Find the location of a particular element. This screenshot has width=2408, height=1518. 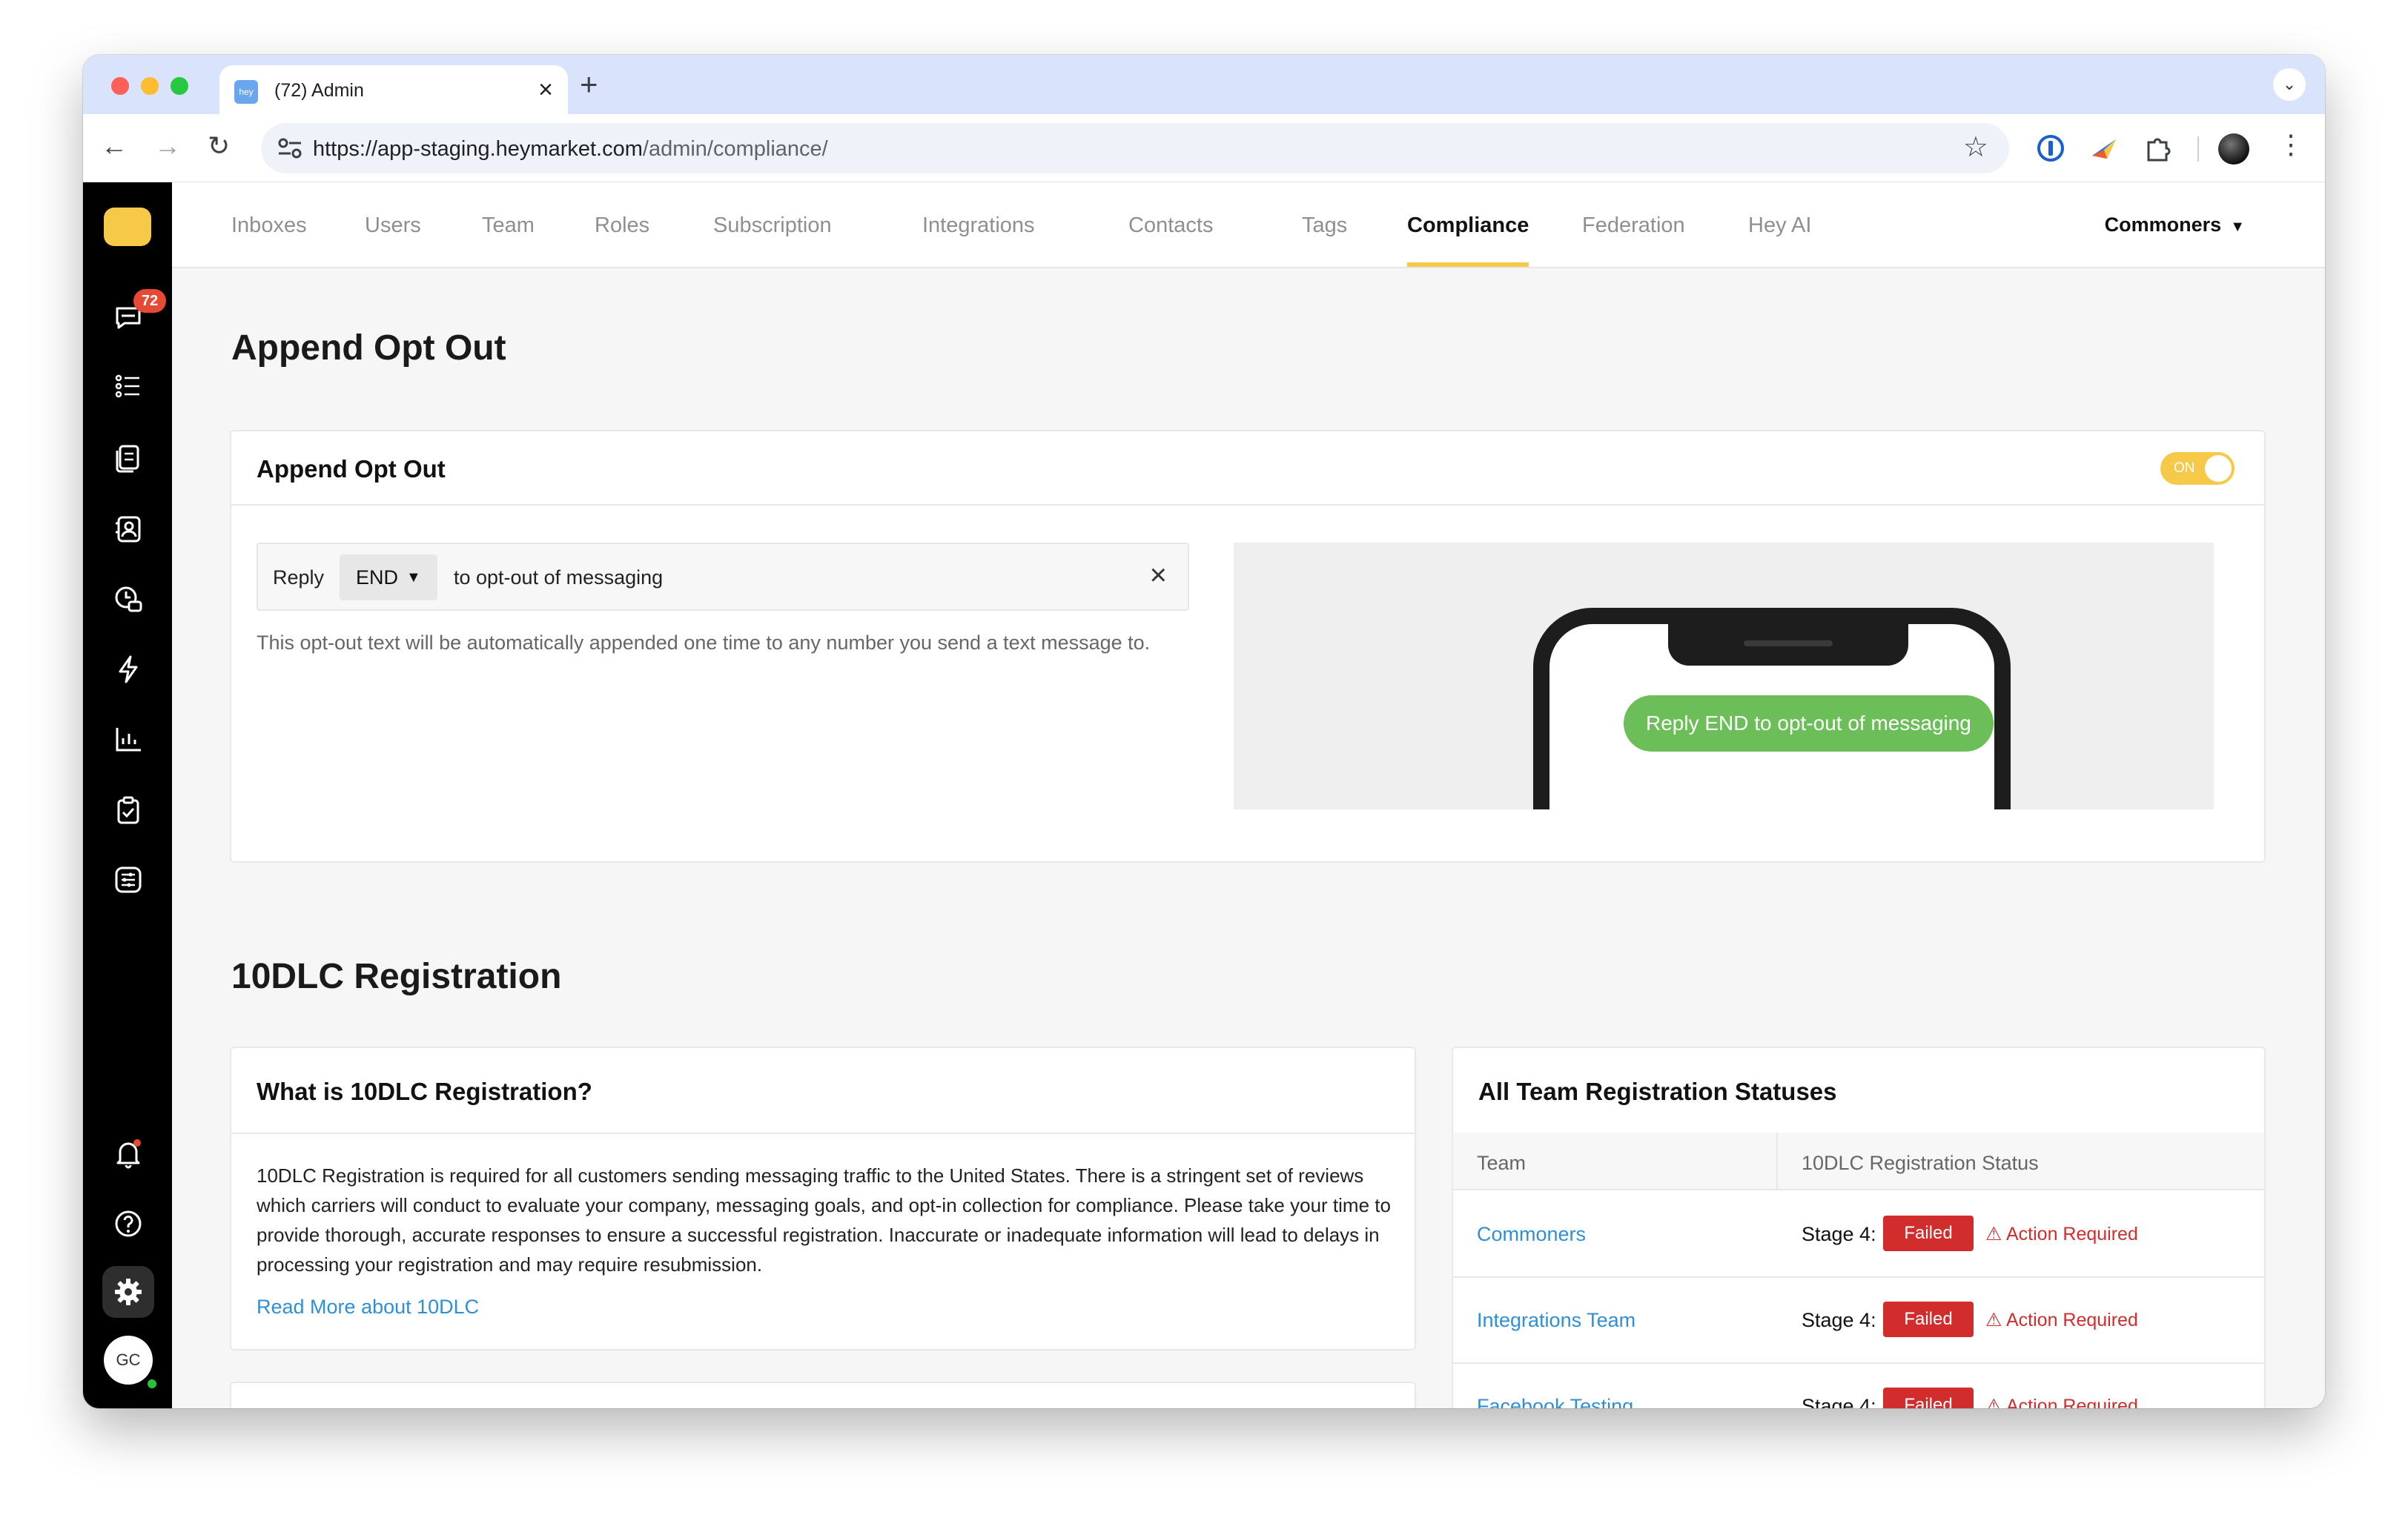

sidebar-rail: 72 GC is located at coordinates (128, 795).